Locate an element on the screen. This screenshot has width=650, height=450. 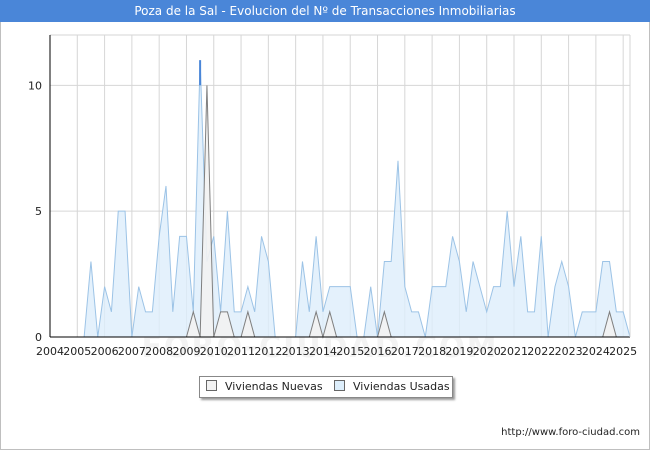
y-tick-label: 5 is located at coordinates (38, 211).